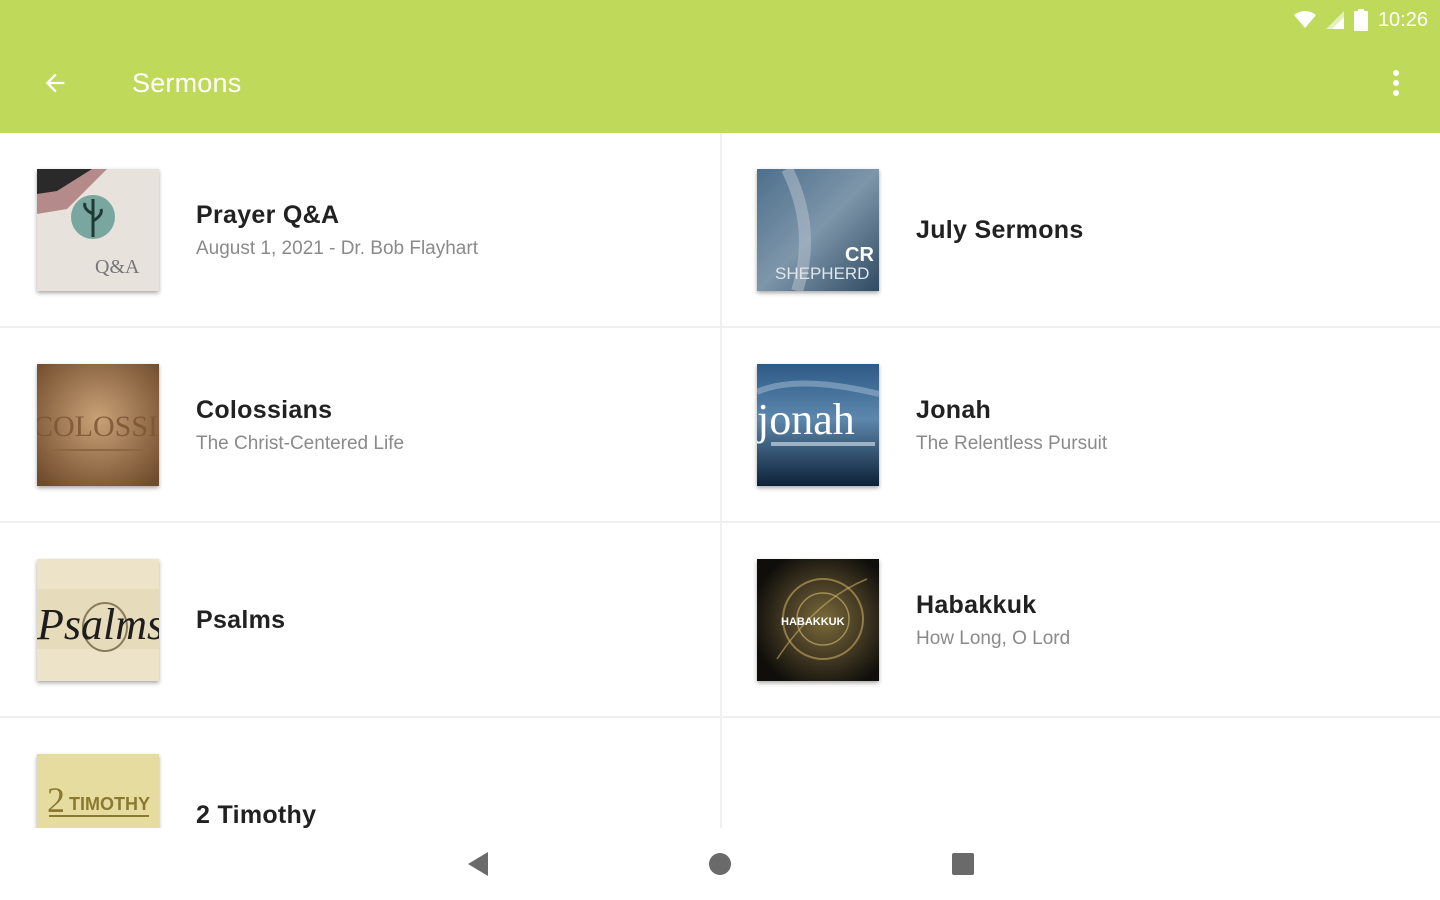  I want to click on nav-recents-button, so click(963, 864).